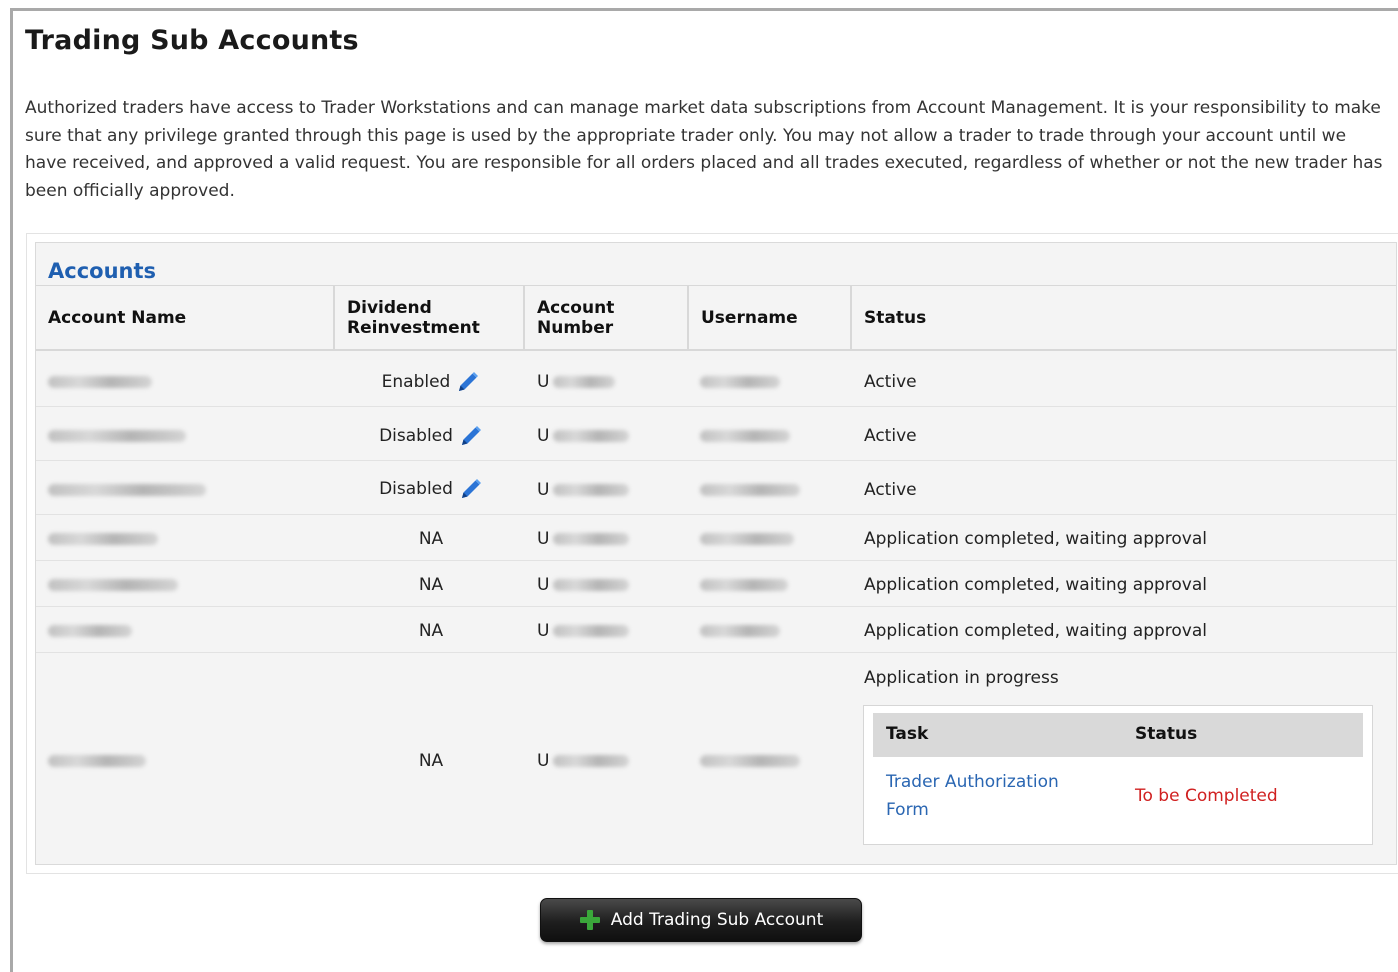  What do you see at coordinates (589, 920) in the screenshot?
I see `plus-icon` at bounding box center [589, 920].